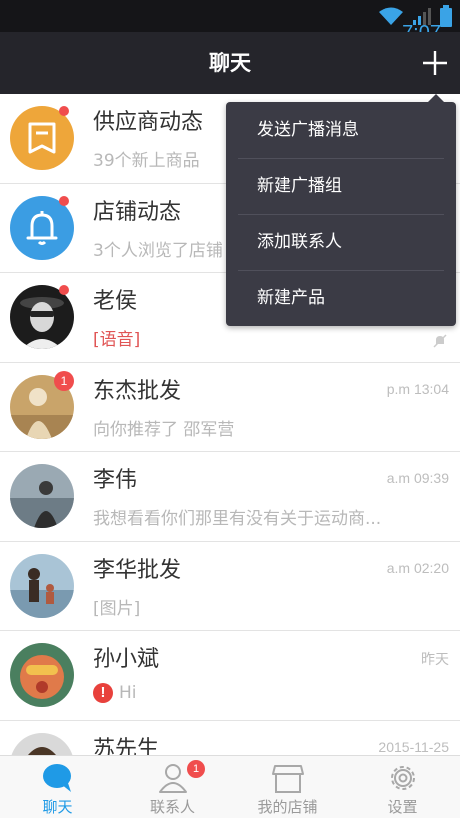 The height and width of the screenshot is (818, 460). I want to click on tab-contacts: 1 联系人, so click(172, 787).